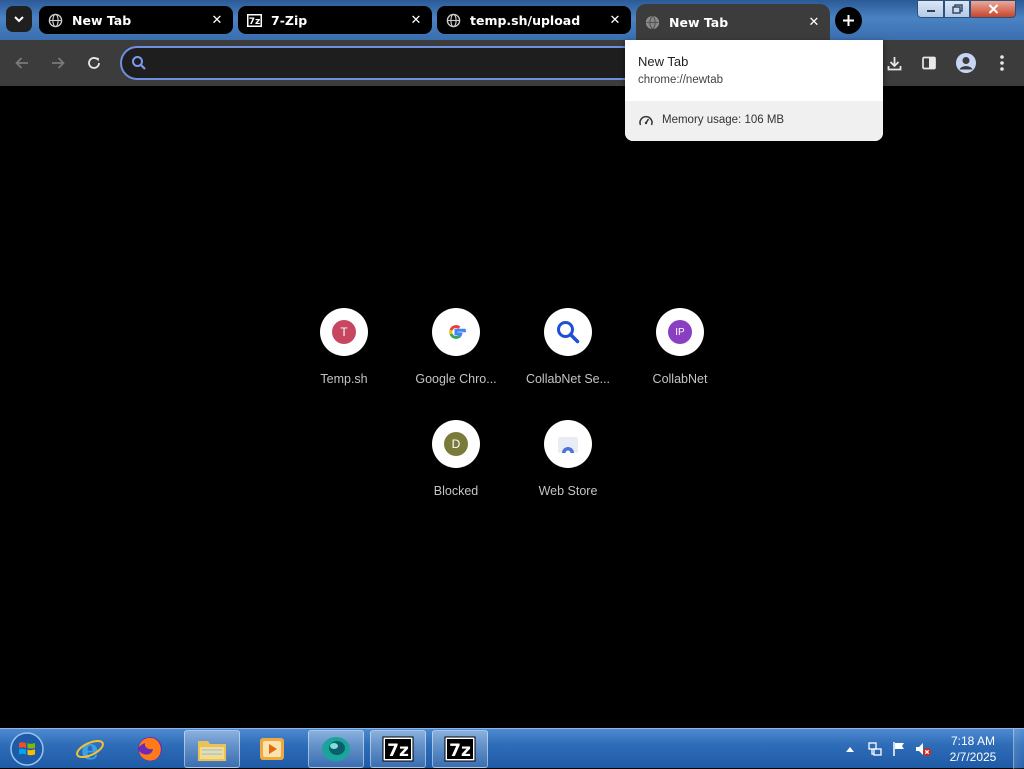 The height and width of the screenshot is (769, 1024). I want to click on arrow-left-icon, so click(21, 63).